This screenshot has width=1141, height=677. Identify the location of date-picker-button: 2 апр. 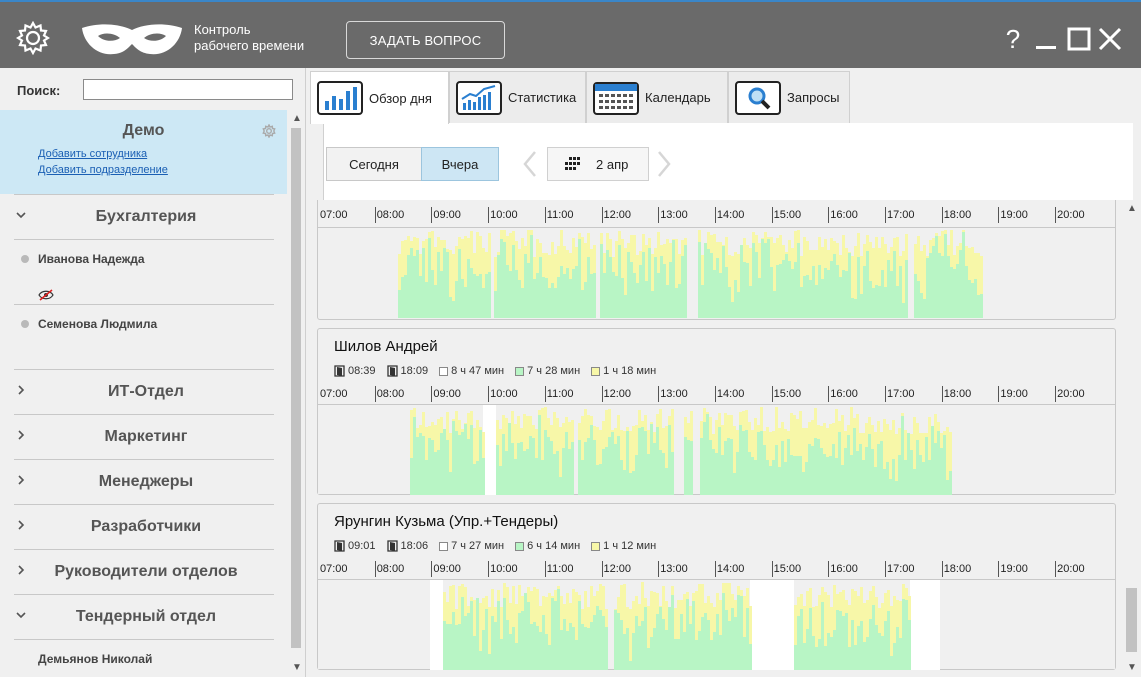
(598, 164).